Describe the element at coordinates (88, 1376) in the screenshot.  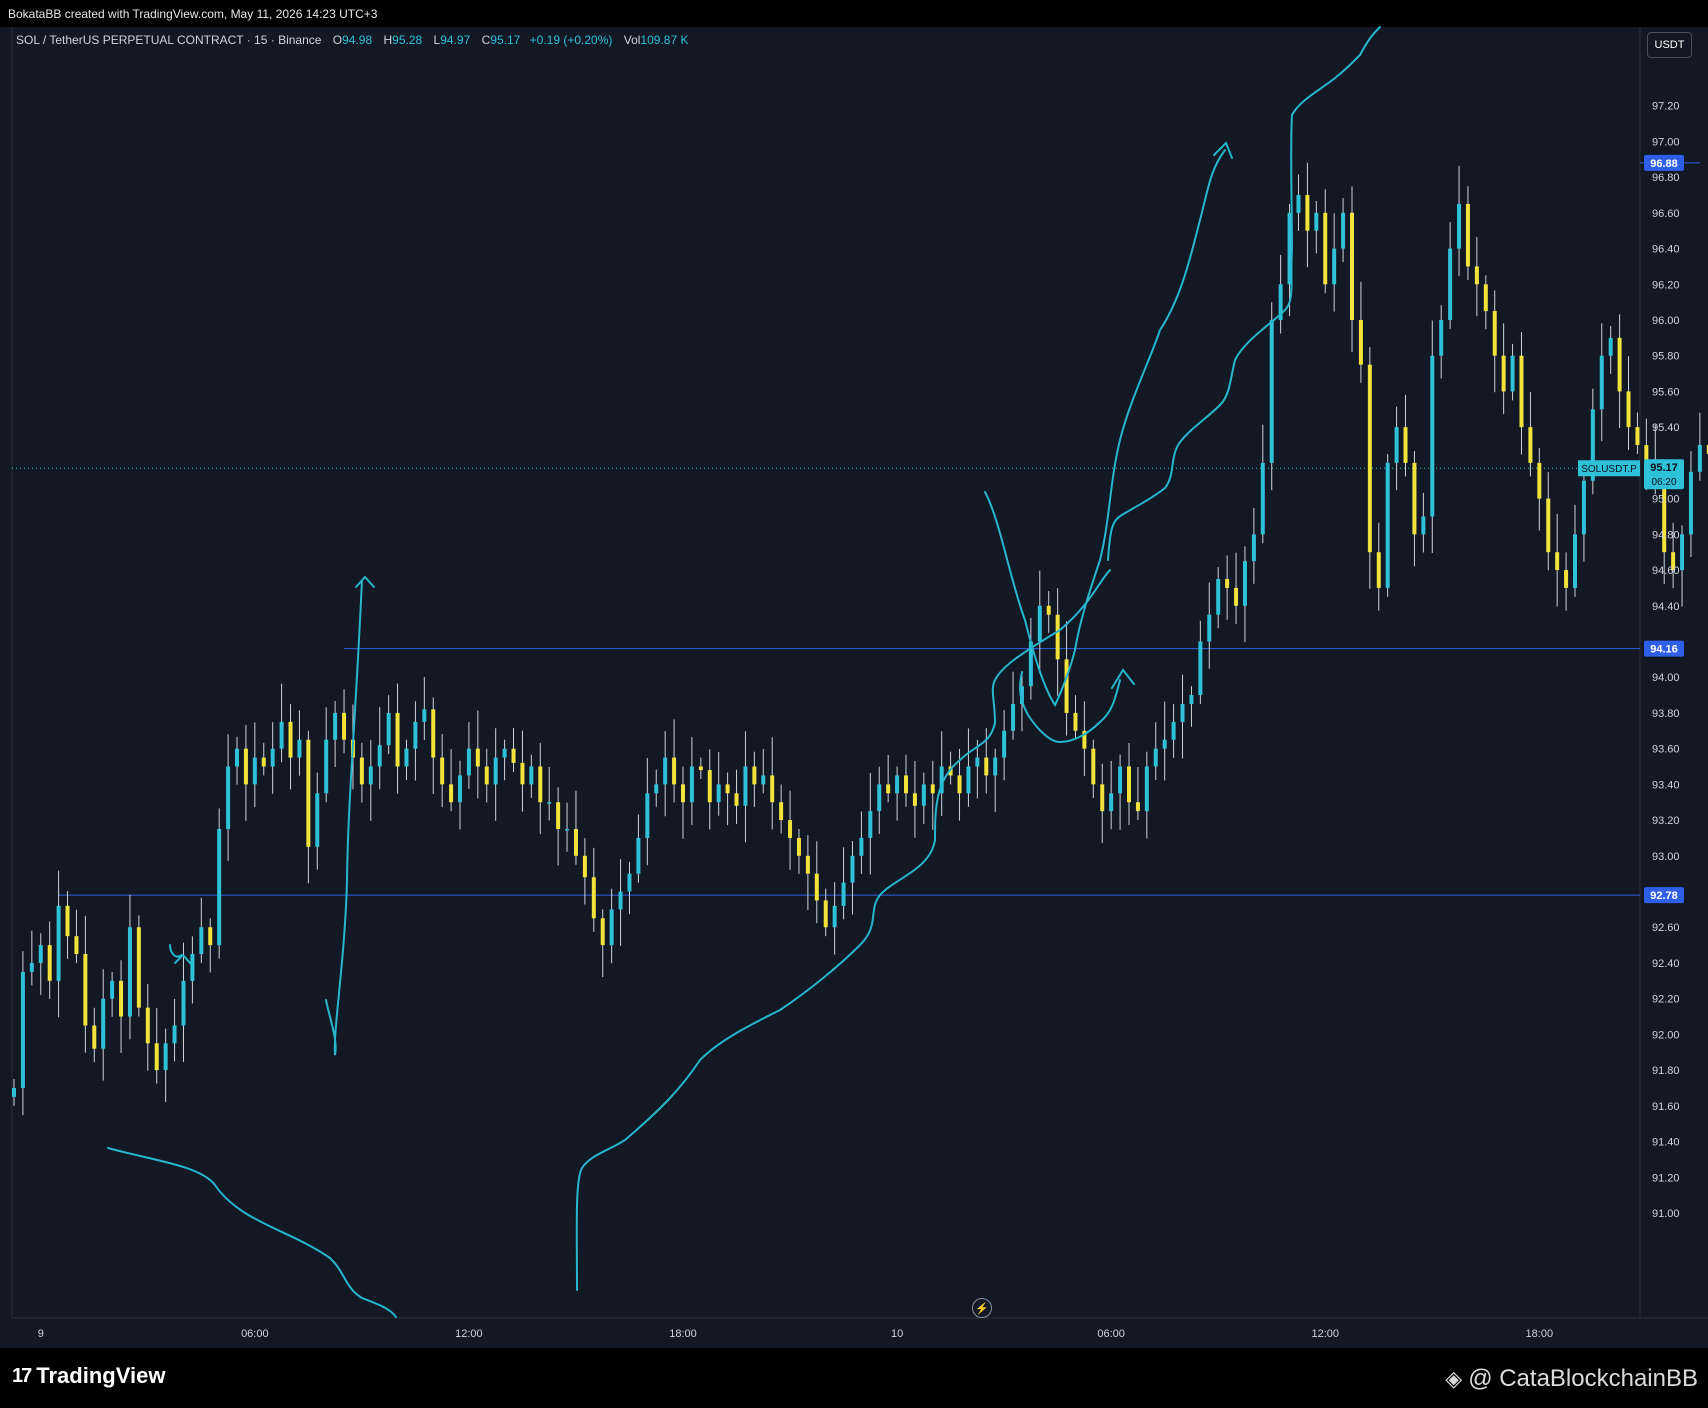
I see `tradingview-logo: 17 TradingView` at that location.